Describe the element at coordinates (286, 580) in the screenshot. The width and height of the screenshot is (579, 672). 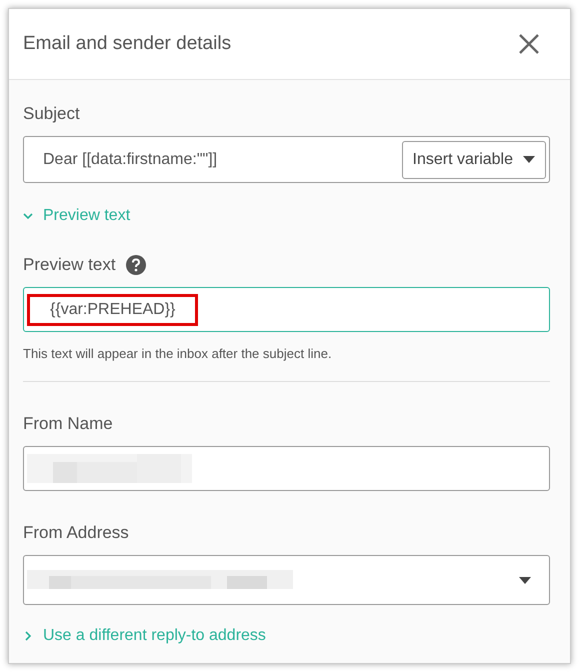
I see `from-address-select` at that location.